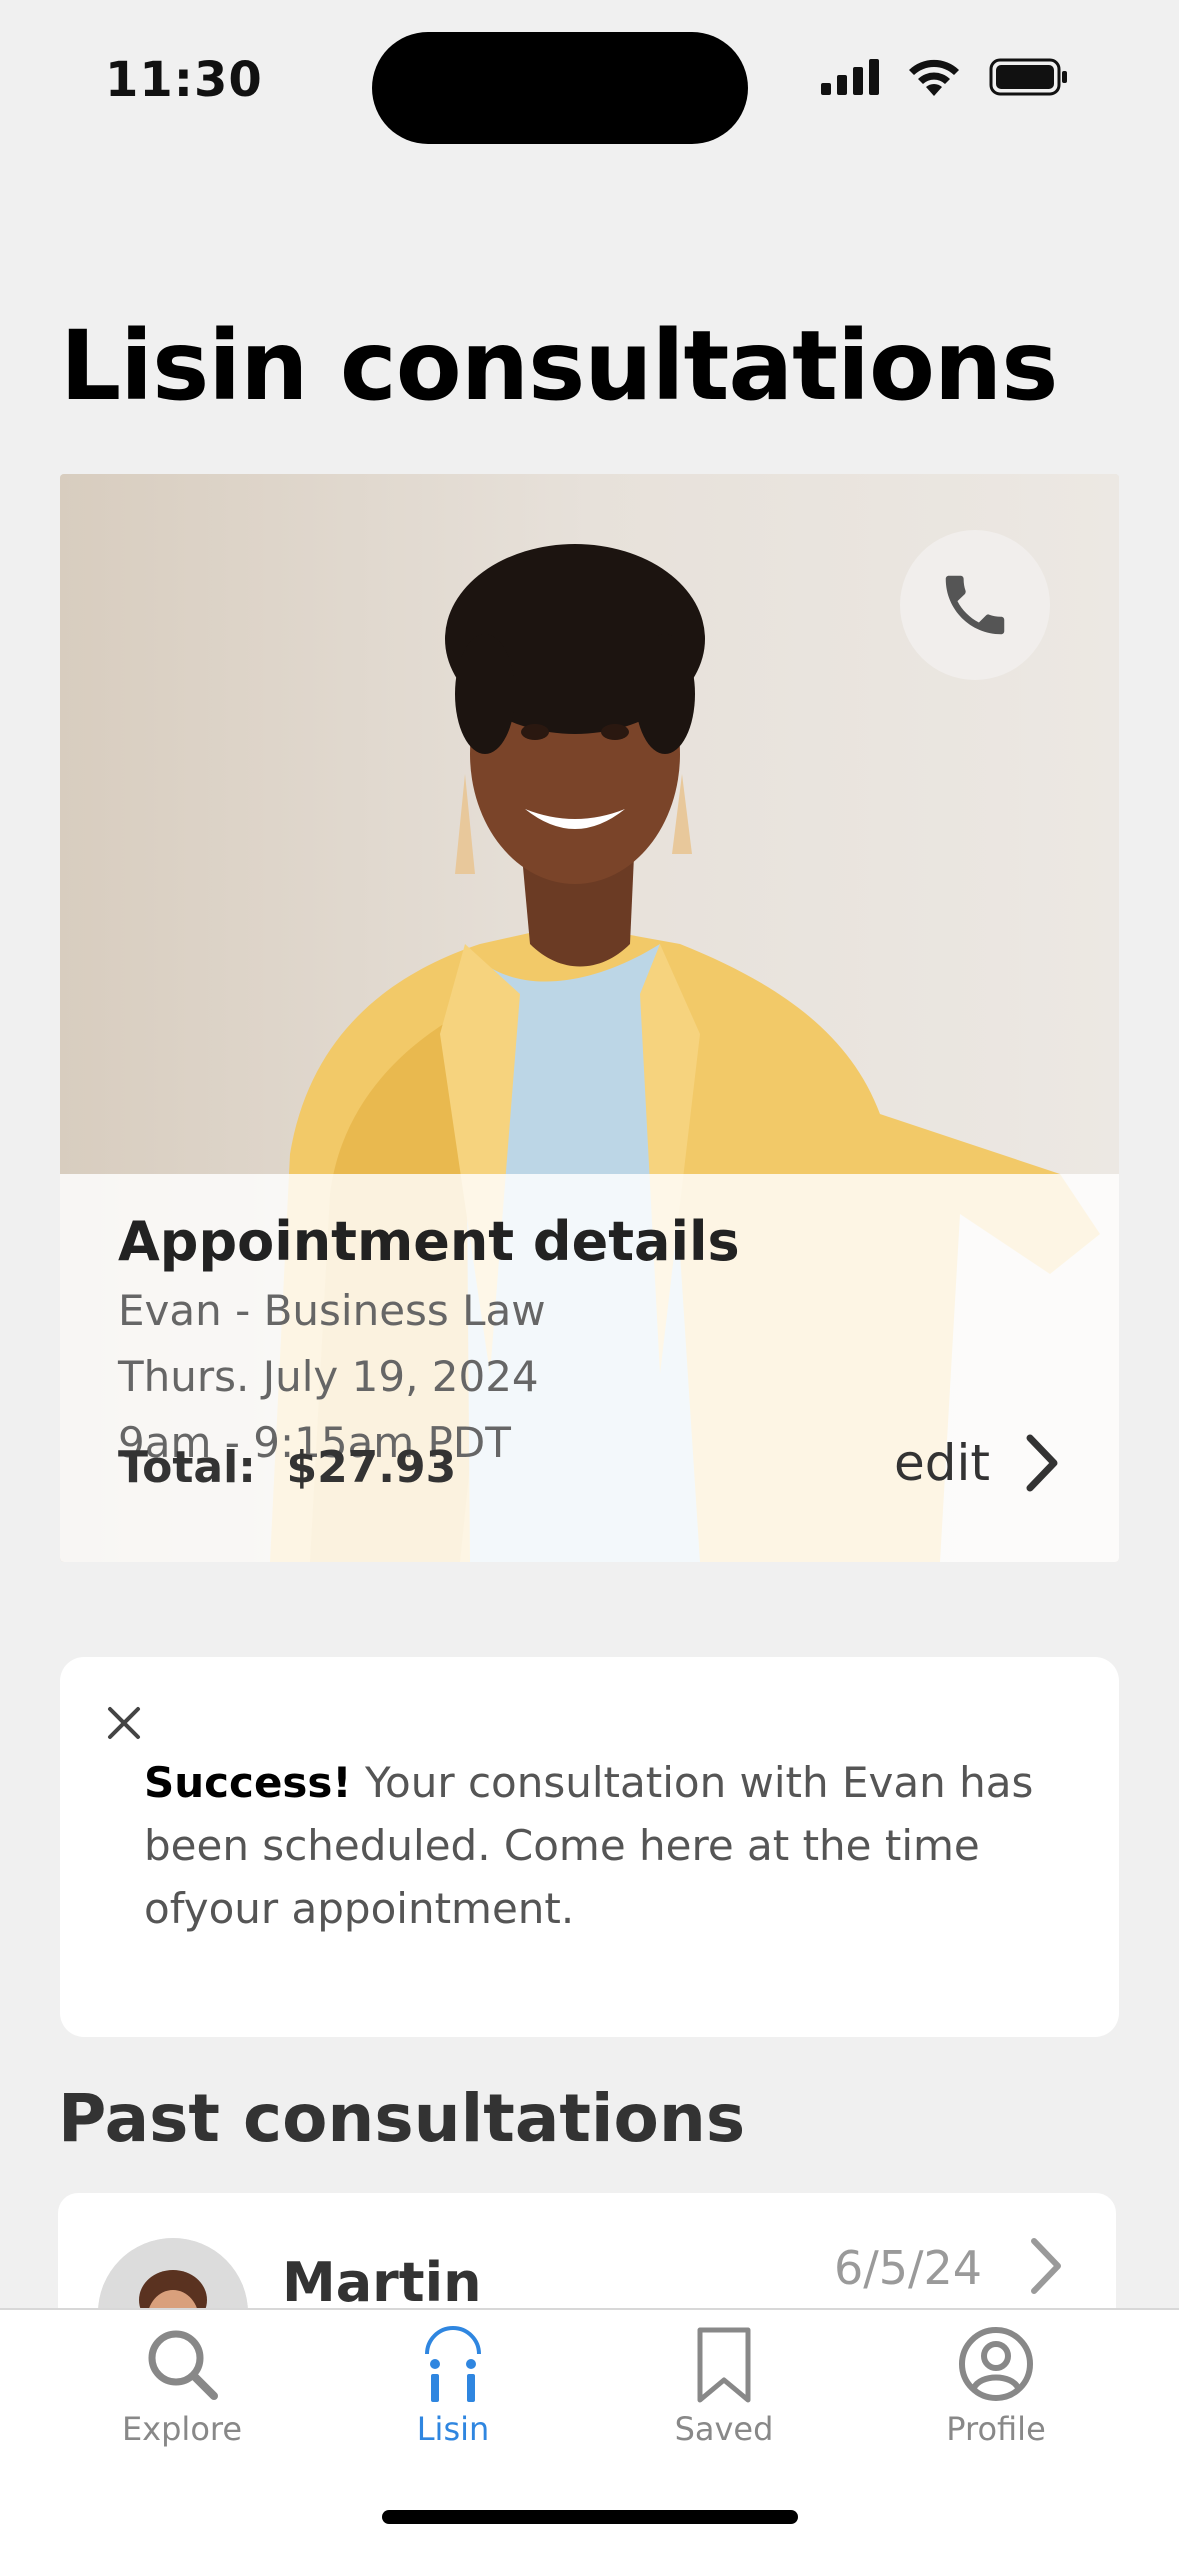 Image resolution: width=1179 pixels, height=2556 pixels. What do you see at coordinates (382, 2282) in the screenshot?
I see `past-consultation-name: Martin` at bounding box center [382, 2282].